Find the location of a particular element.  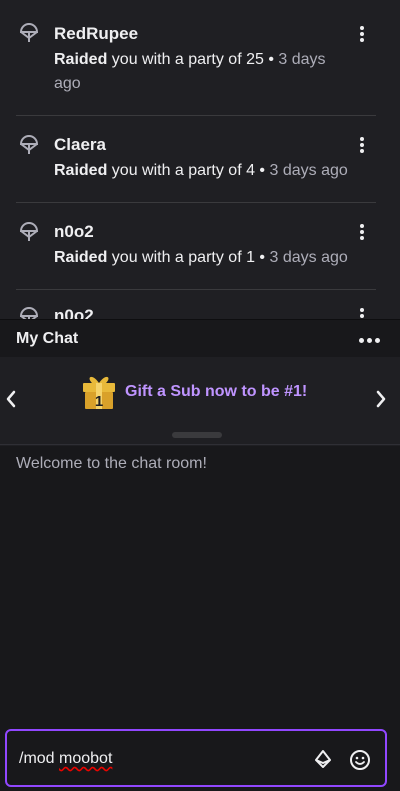

raider-name: Claera is located at coordinates (80, 145).